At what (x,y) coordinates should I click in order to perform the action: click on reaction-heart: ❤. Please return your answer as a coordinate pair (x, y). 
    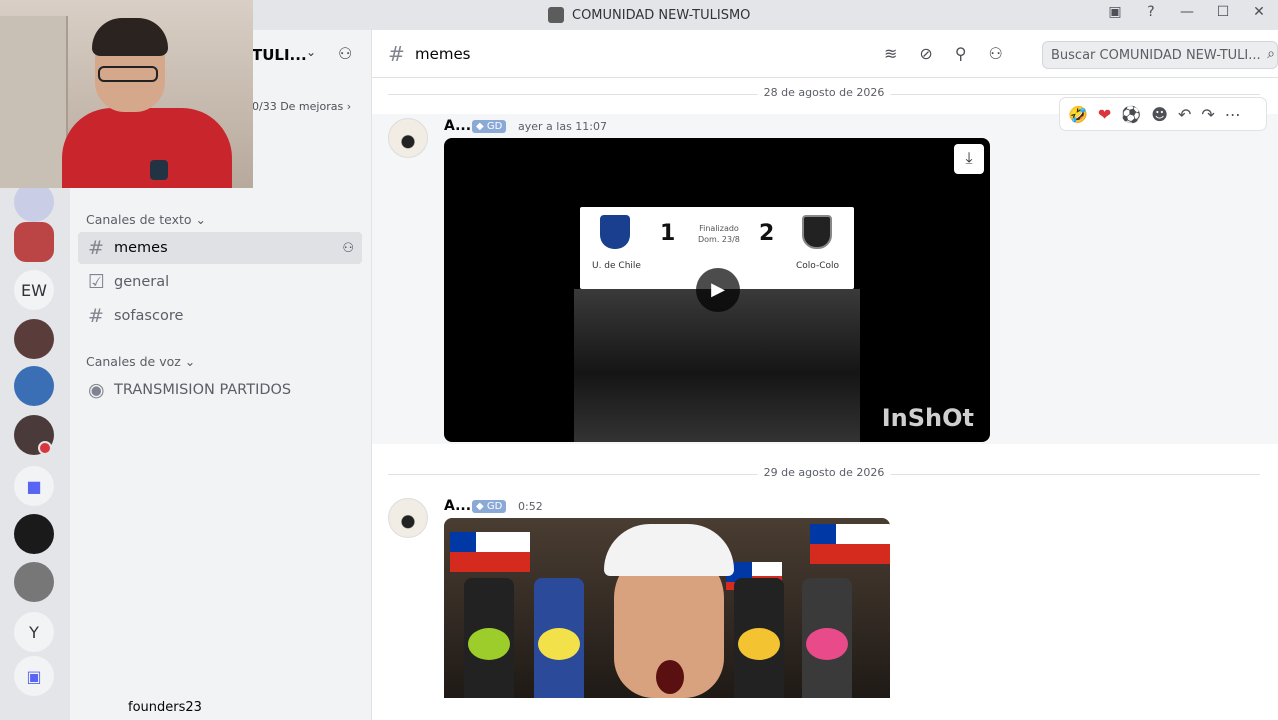
    Looking at the image, I should click on (1104, 114).